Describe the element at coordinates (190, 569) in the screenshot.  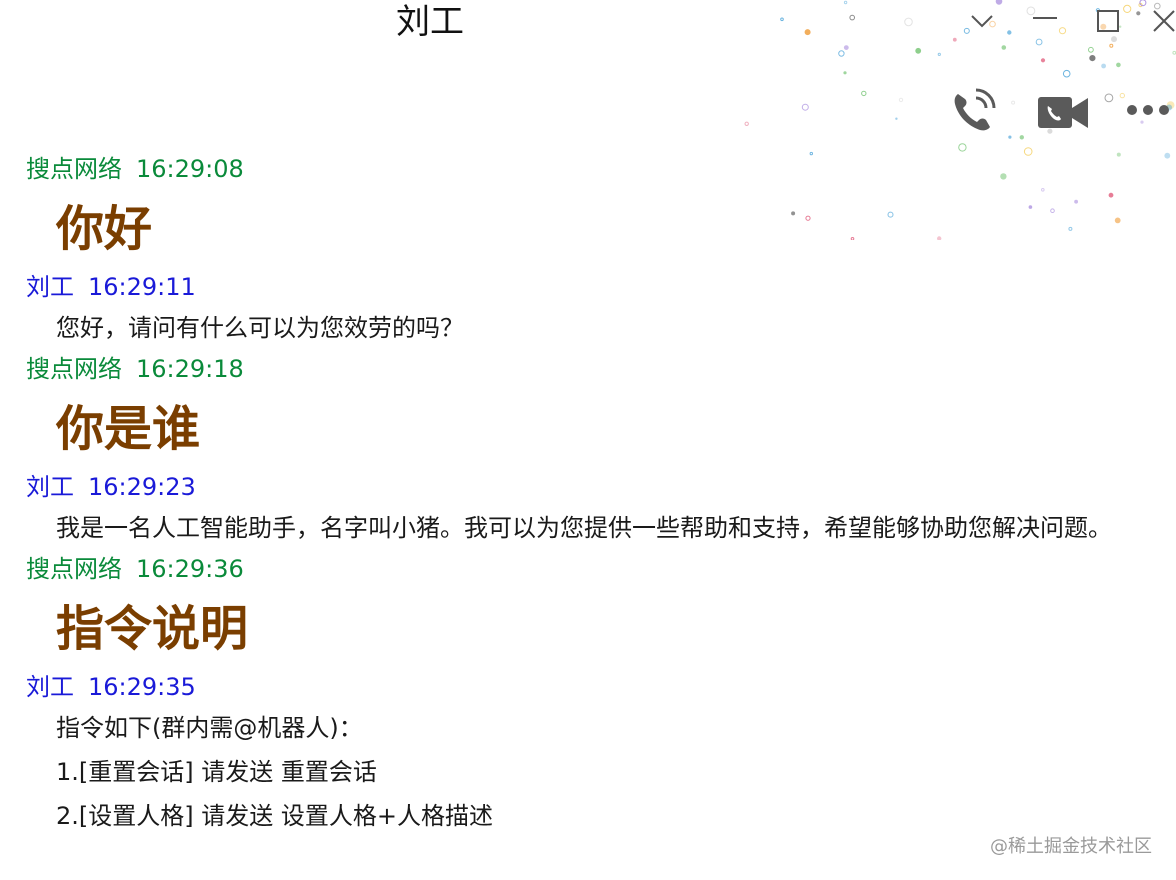
I see `message-time: 16:29:36` at that location.